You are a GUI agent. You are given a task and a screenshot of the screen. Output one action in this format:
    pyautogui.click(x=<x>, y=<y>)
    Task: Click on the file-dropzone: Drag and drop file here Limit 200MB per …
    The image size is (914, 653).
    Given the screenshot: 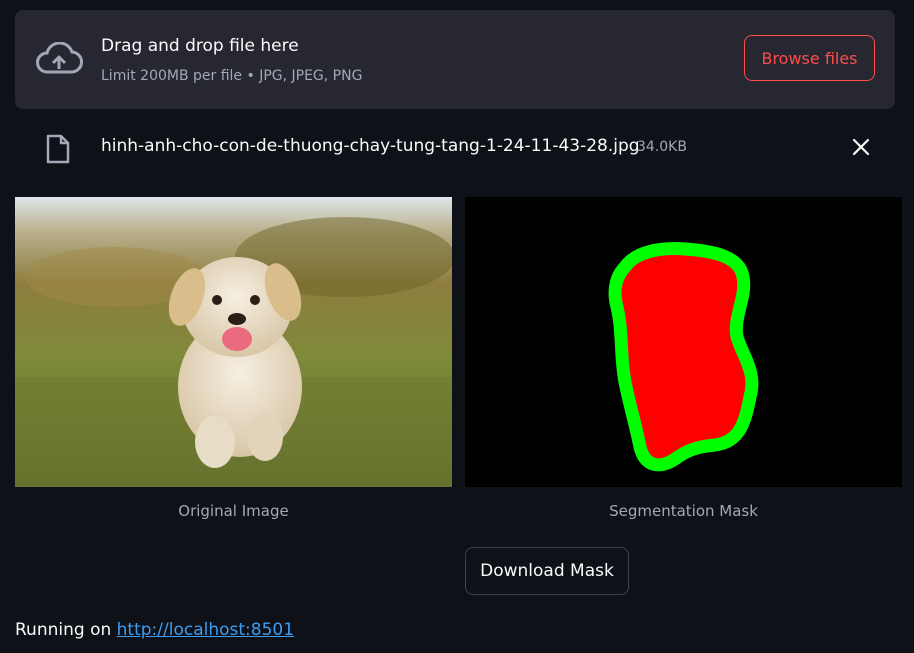 What is the action you would take?
    pyautogui.click(x=455, y=59)
    